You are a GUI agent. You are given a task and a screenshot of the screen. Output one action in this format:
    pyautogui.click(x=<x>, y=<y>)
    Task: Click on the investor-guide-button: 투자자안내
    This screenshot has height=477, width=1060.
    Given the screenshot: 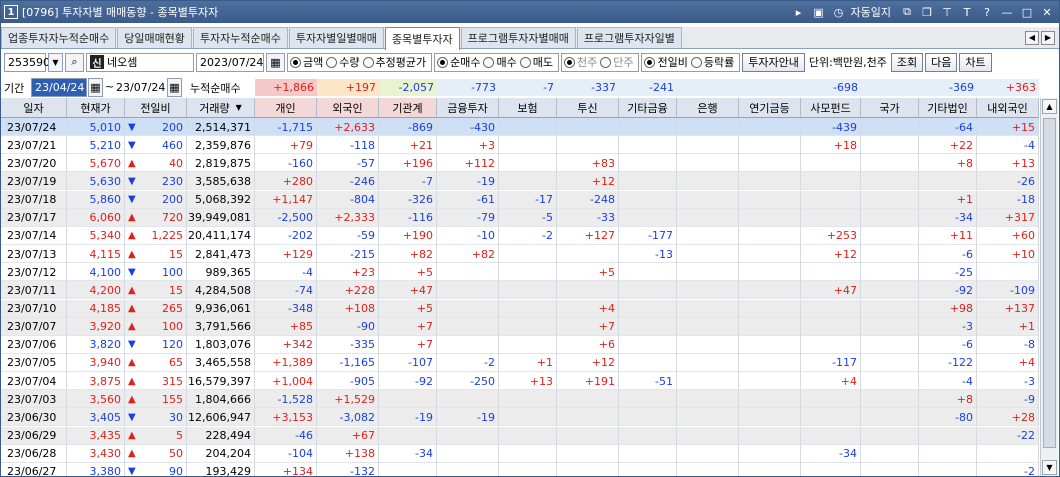 What is the action you would take?
    pyautogui.click(x=773, y=62)
    